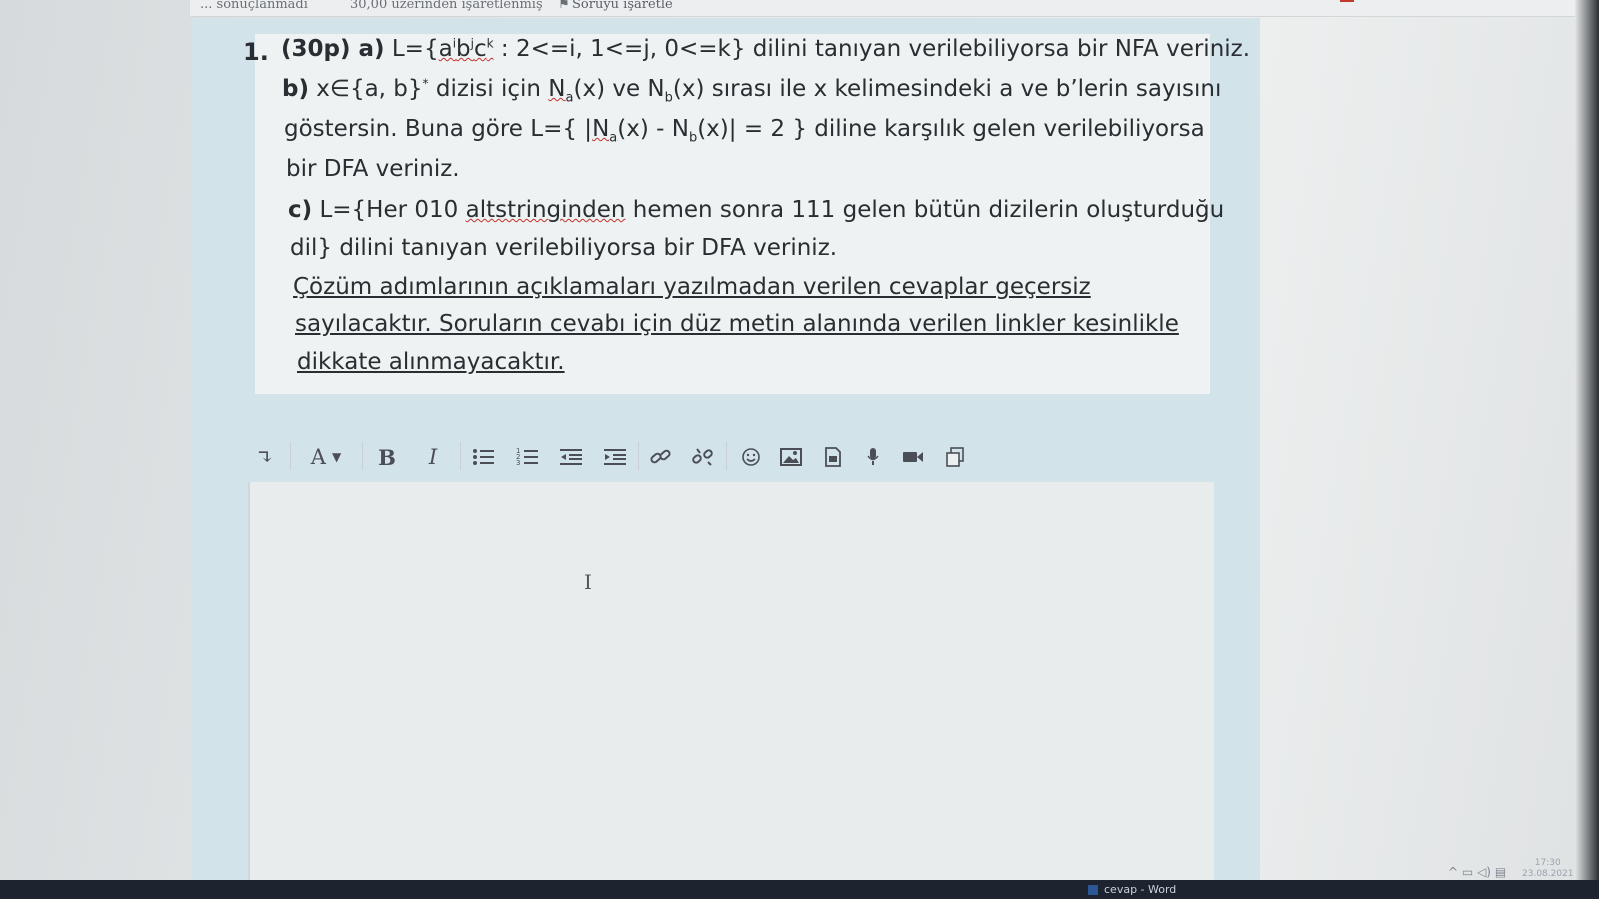  I want to click on indent-icon, so click(615, 457).